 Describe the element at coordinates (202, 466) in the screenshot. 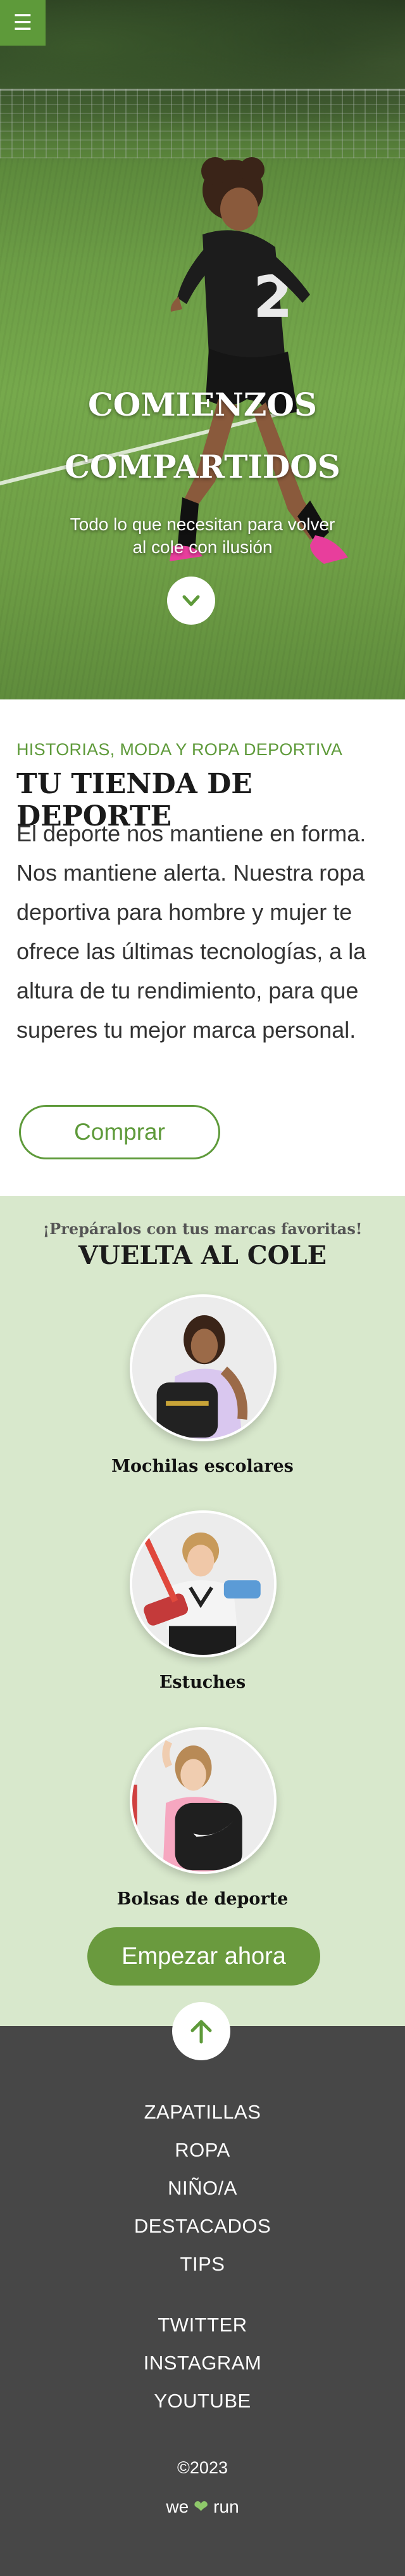

I see `hero-title-line-2: COMPARTIDOS` at that location.